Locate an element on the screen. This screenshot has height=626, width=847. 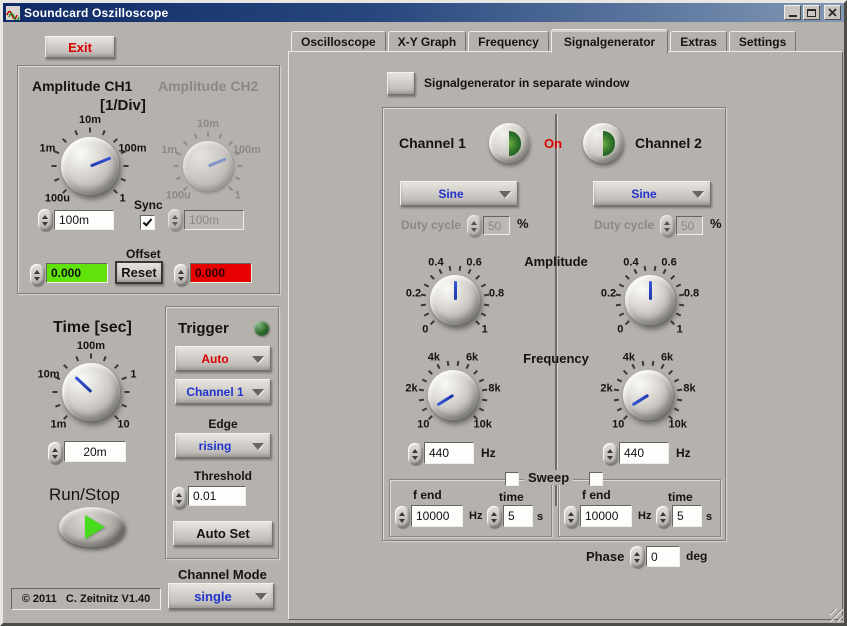
amplitude-section-label: Amplitude is located at coordinates (556, 261).